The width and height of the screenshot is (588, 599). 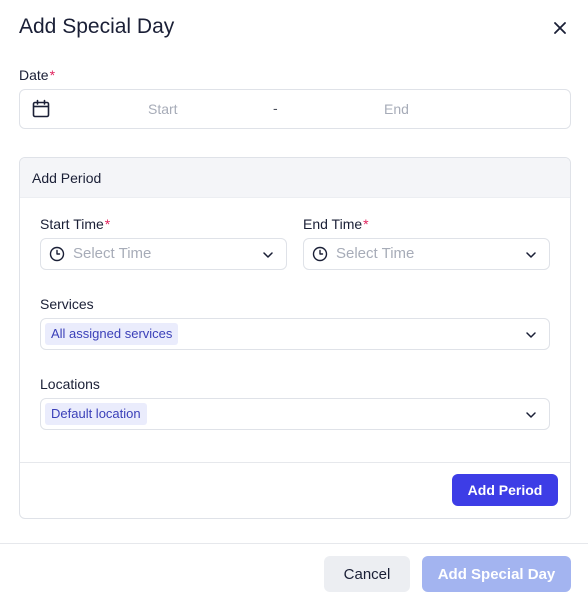 I want to click on add-special-day-button: Add Special Day, so click(x=496, y=574).